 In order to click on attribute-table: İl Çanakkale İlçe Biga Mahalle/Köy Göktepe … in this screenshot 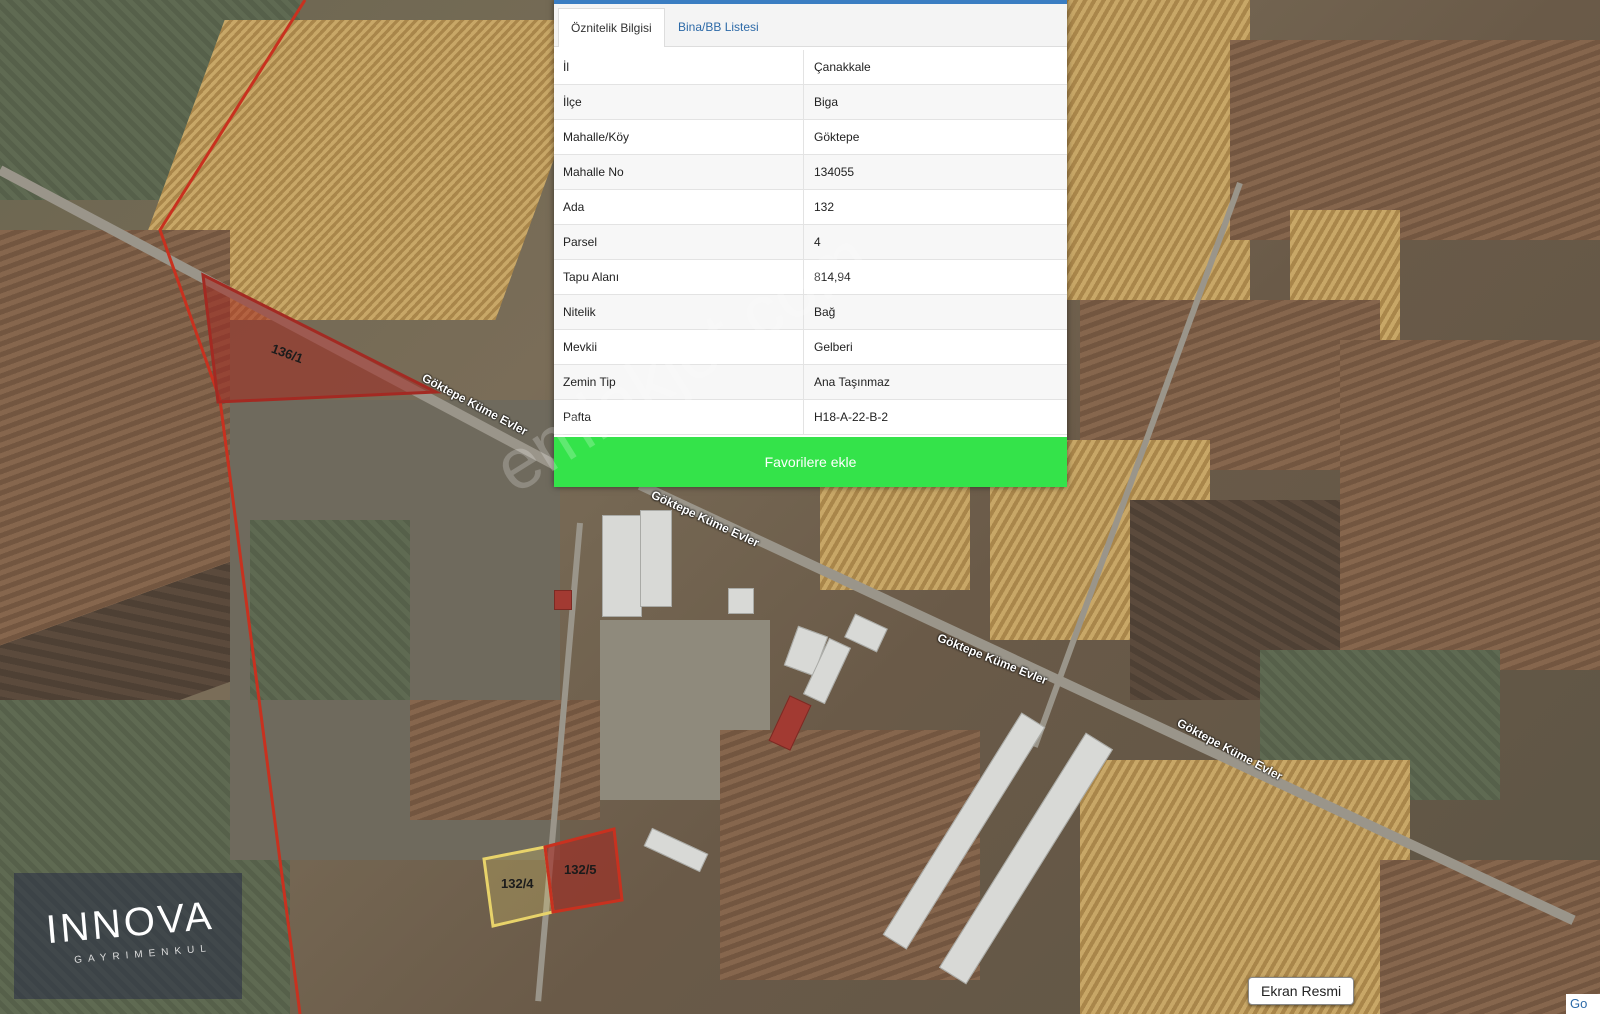, I will do `click(810, 242)`.